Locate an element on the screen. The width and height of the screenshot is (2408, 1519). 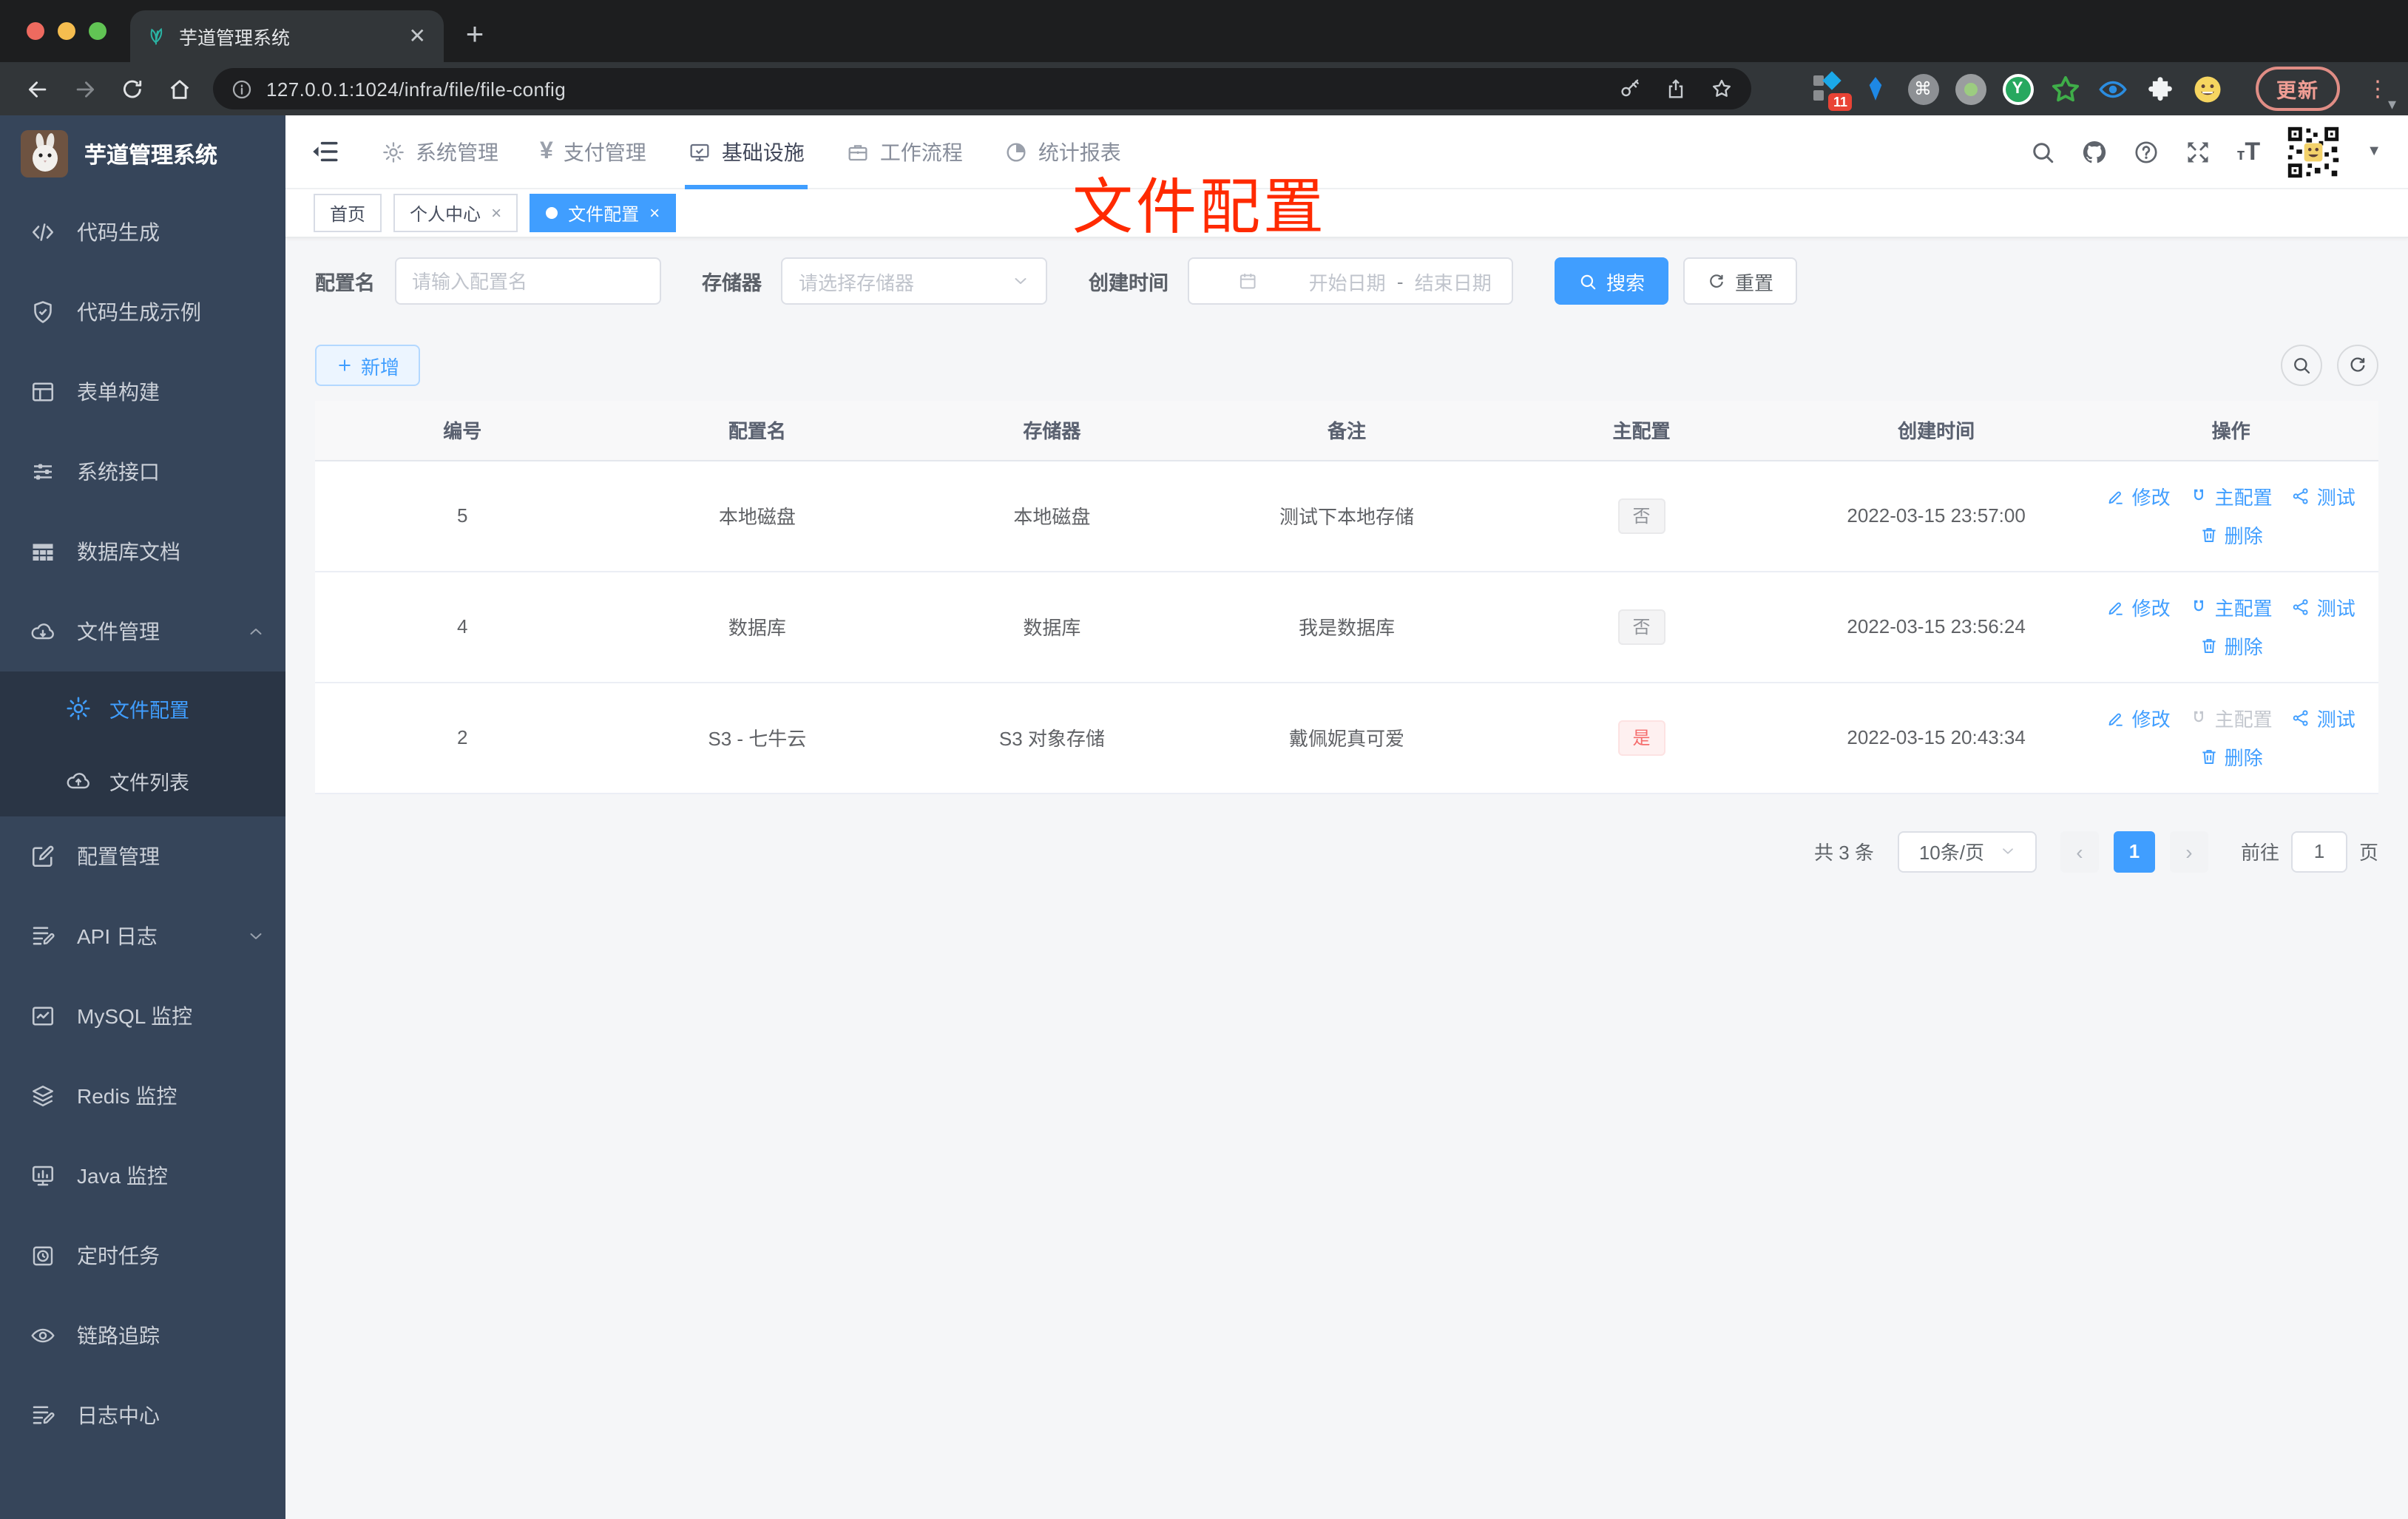
refresh-icon is located at coordinates (1716, 281).